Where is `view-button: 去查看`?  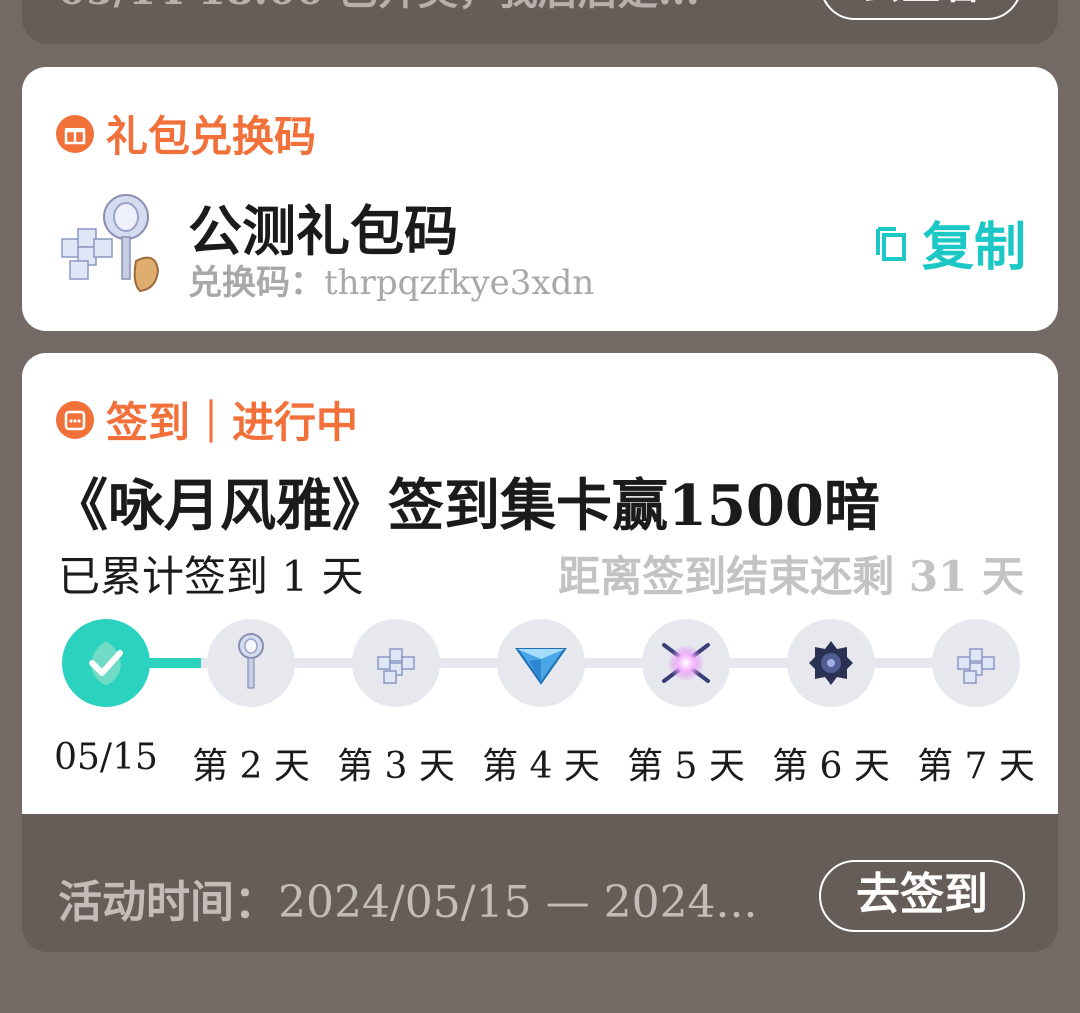 view-button: 去查看 is located at coordinates (921, 10).